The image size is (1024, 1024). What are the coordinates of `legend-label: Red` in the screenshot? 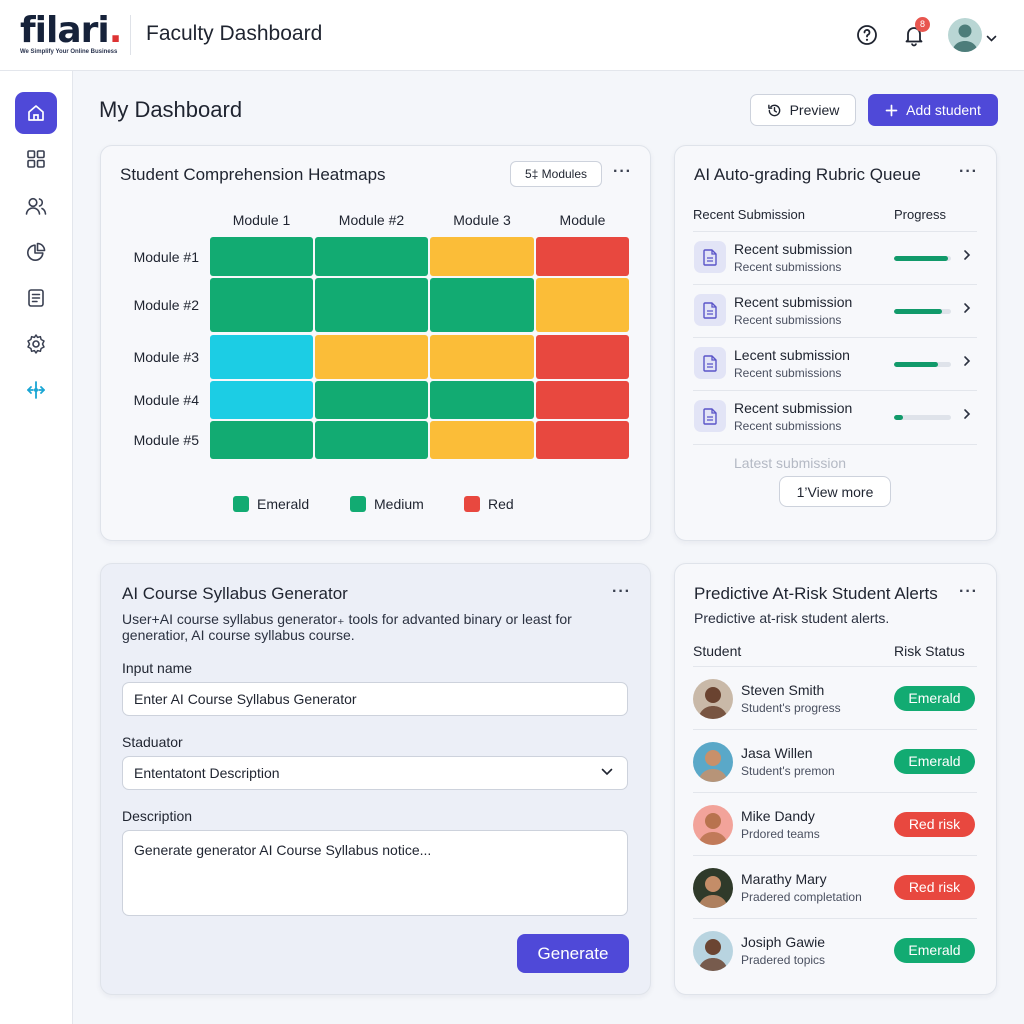 It's located at (501, 504).